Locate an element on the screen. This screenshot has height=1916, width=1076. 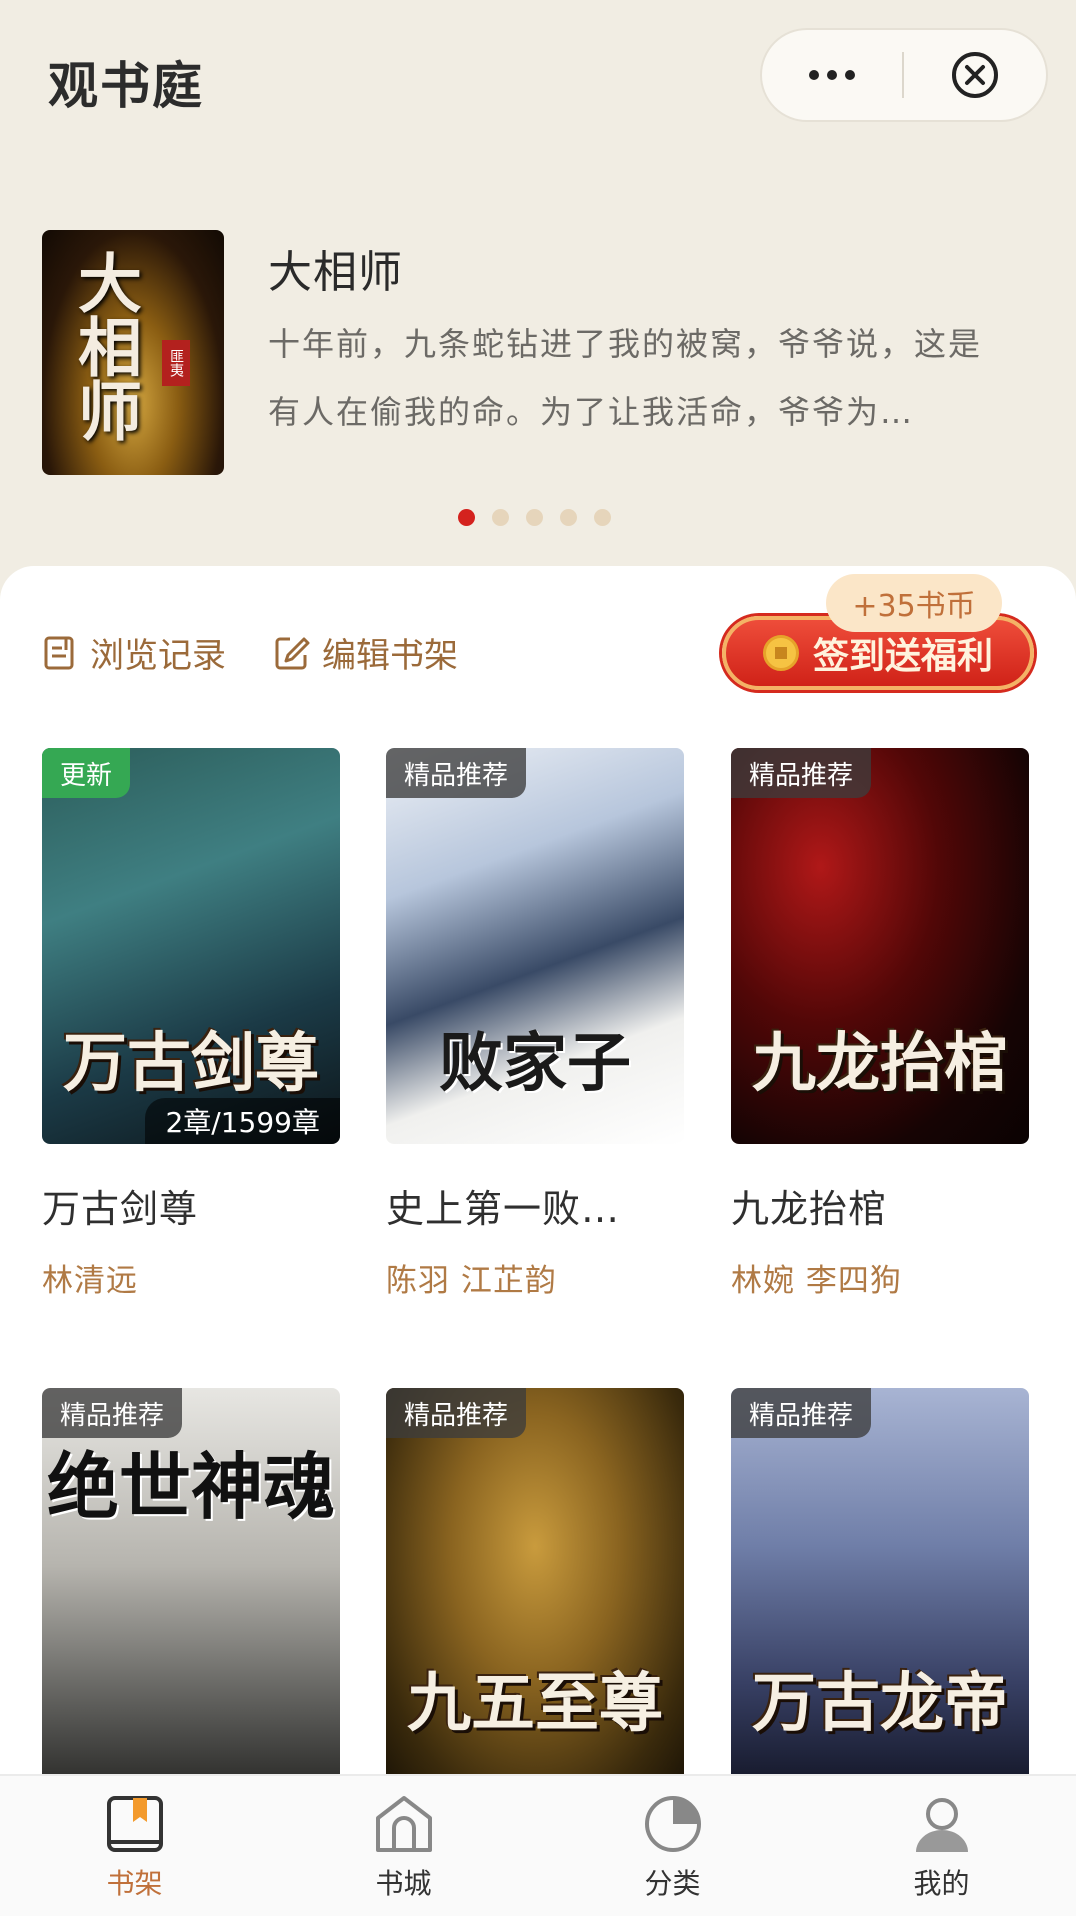
book-cover: 更新 万古剑尊 2章/1599章 is located at coordinates (191, 946).